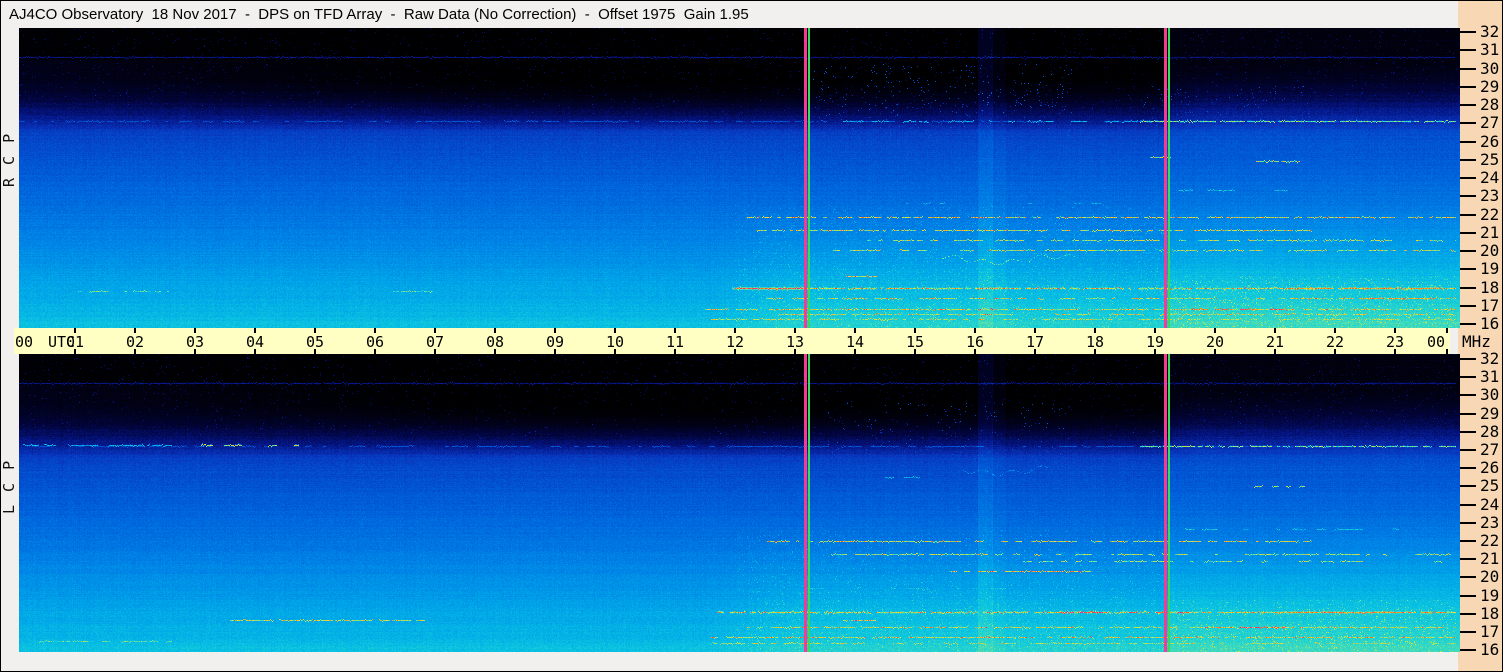  What do you see at coordinates (1335, 342) in the screenshot?
I see `time-tick-label: 22` at bounding box center [1335, 342].